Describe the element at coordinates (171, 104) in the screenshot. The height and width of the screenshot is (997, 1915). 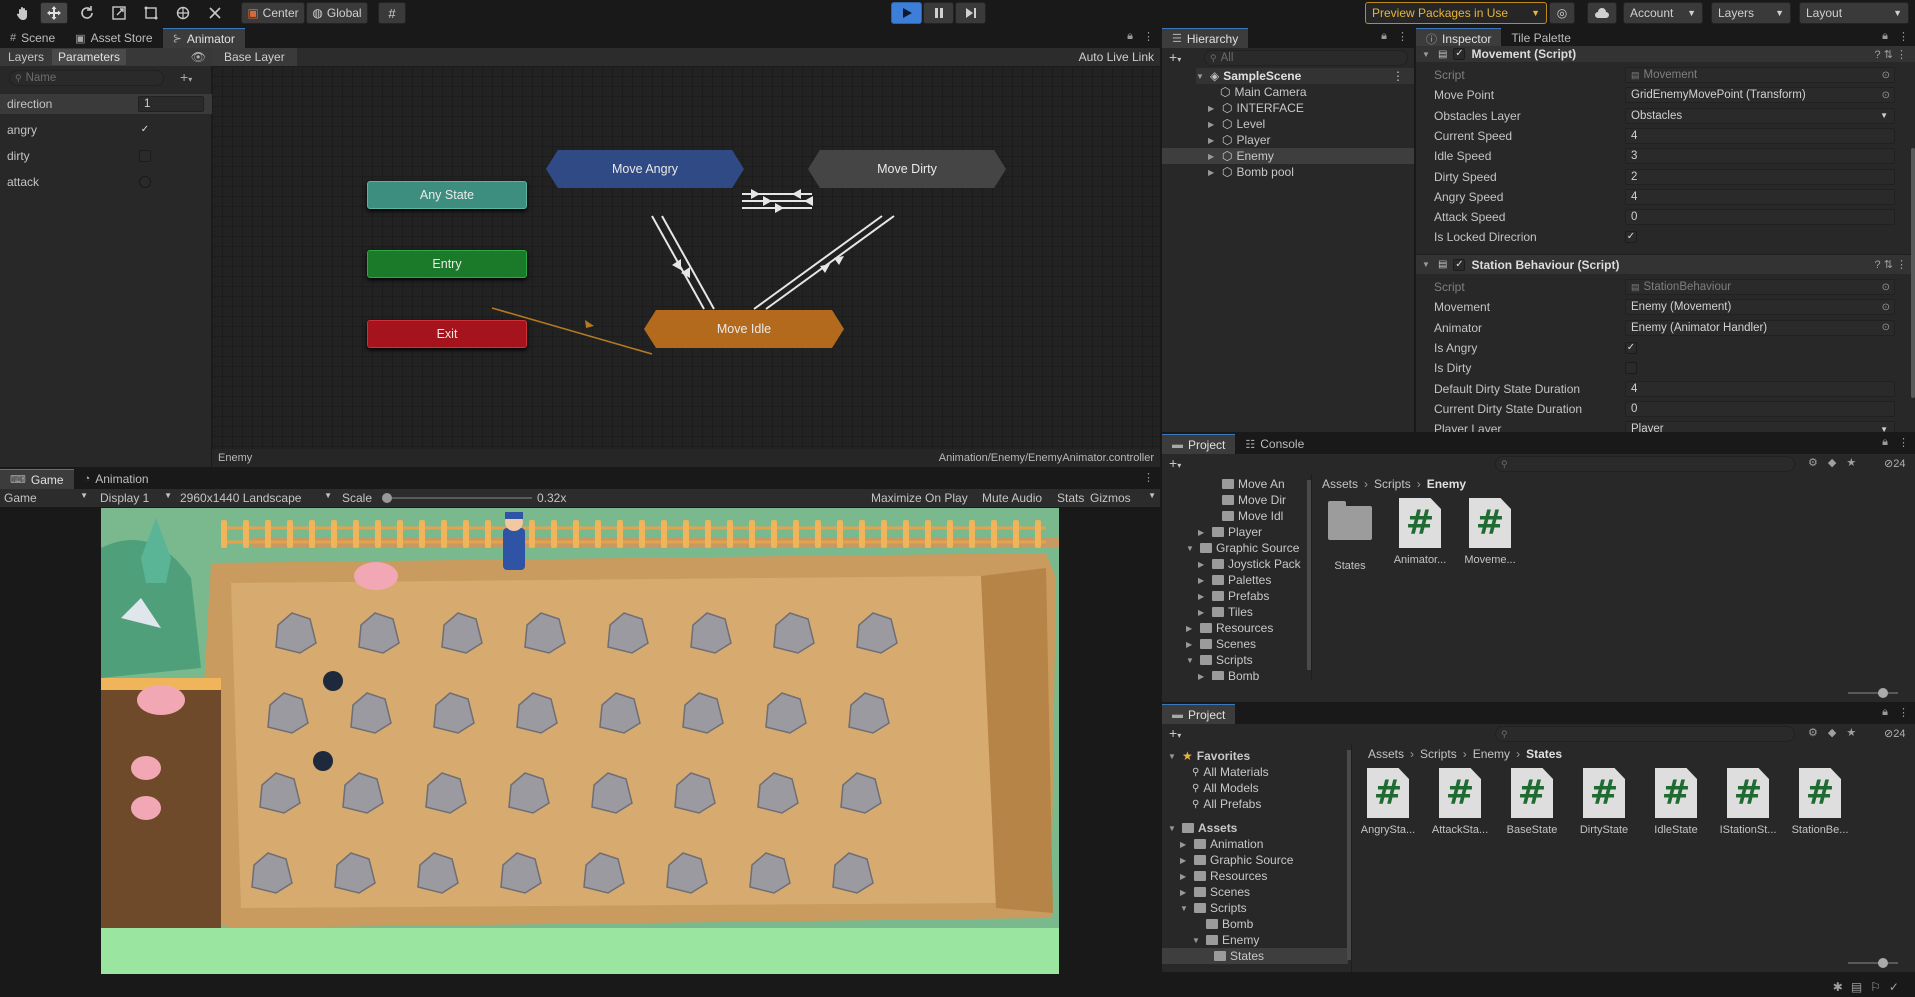
I see `parameter-value-field: 1` at that location.